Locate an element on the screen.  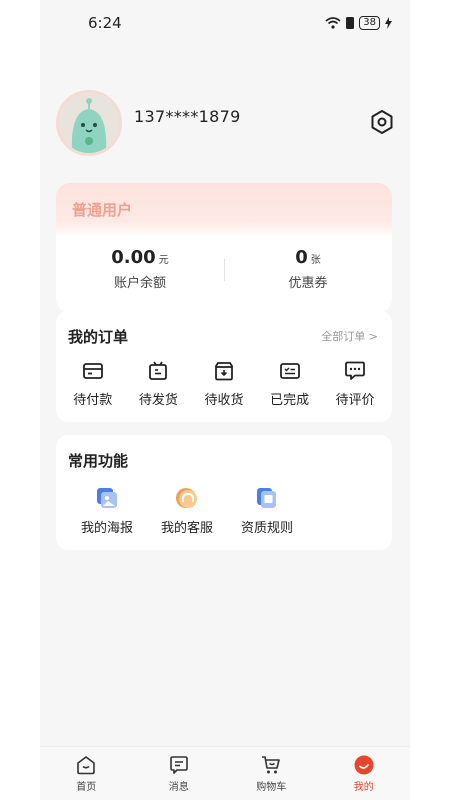
order-item-completed: 已完成 is located at coordinates (290, 383).